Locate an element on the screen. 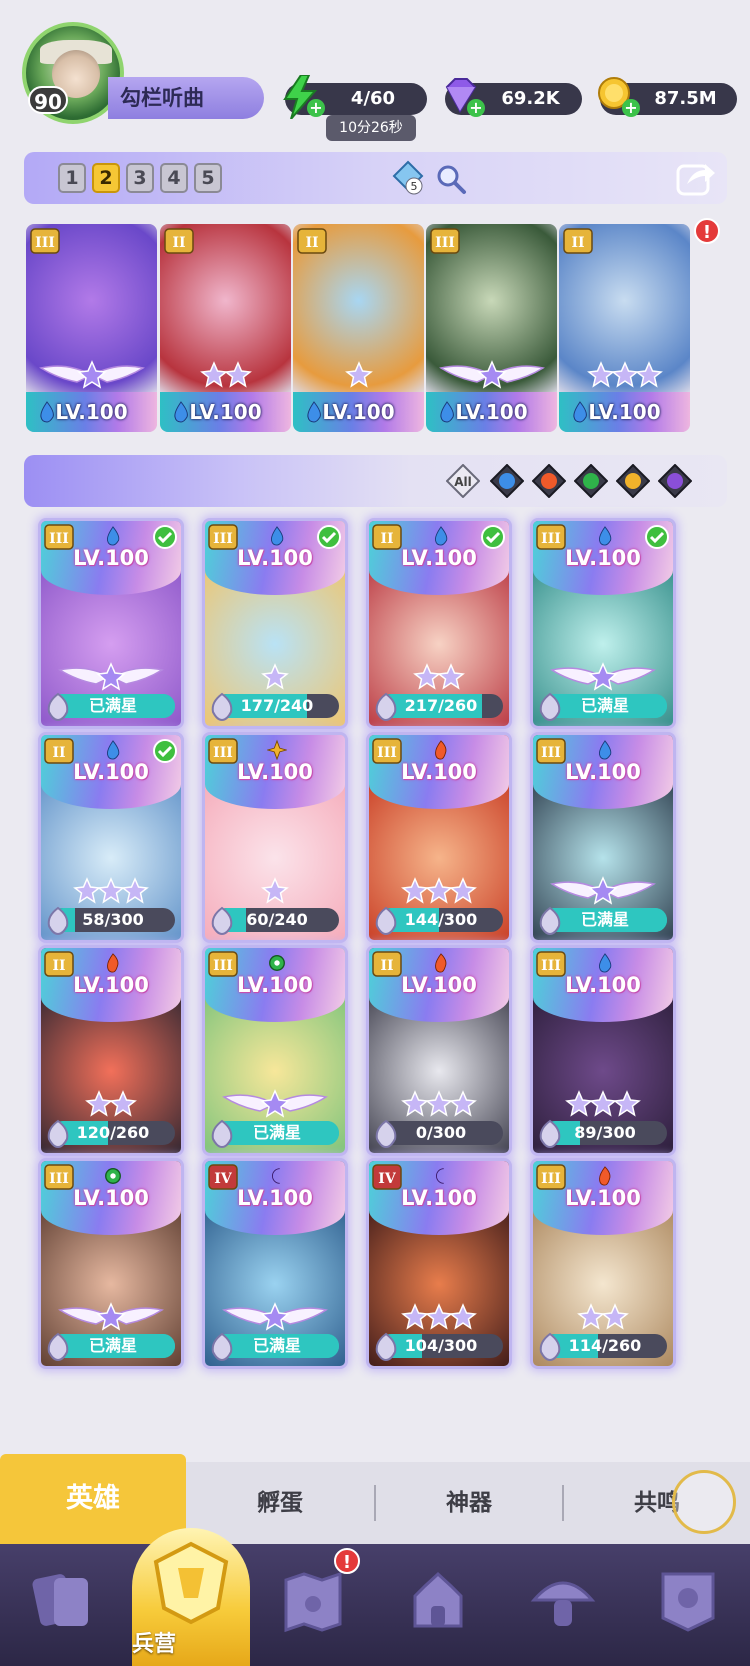  filter-water-button is located at coordinates (507, 481).